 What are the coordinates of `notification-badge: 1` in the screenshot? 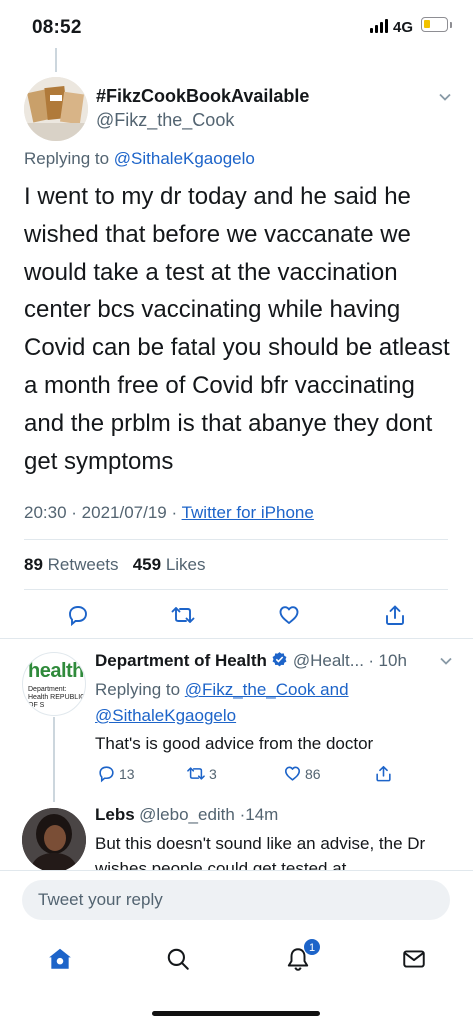 It's located at (312, 947).